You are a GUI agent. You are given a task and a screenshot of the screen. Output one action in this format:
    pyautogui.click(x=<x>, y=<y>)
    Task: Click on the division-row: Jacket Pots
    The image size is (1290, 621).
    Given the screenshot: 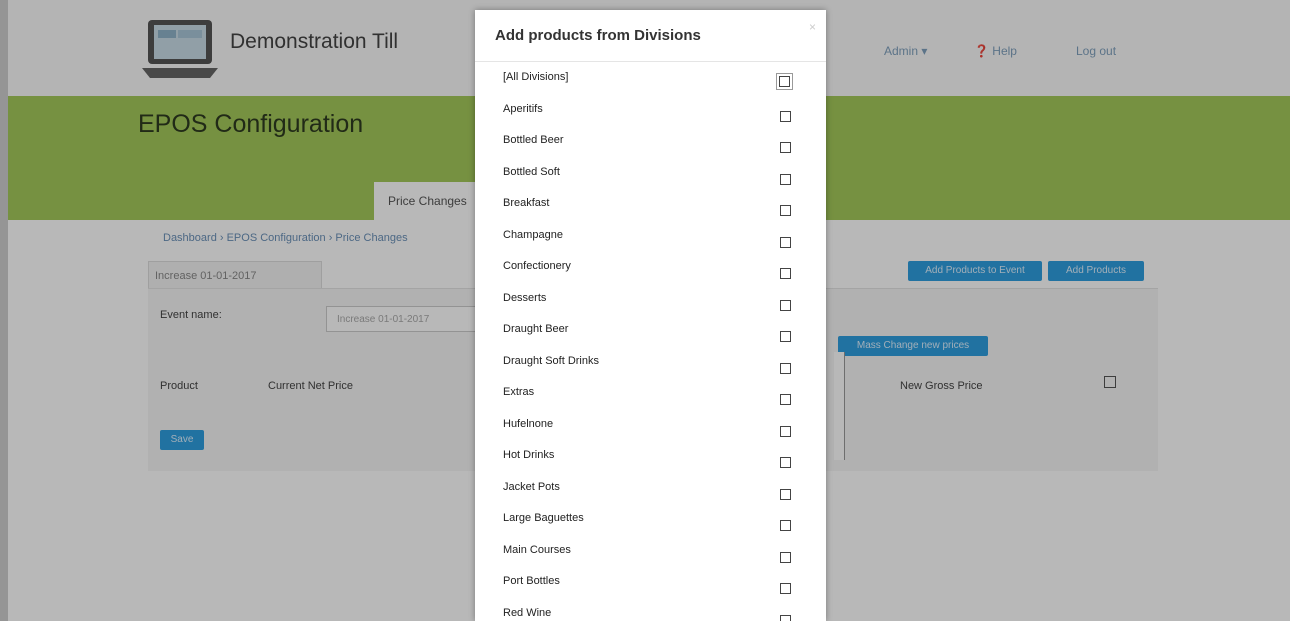 What is the action you would take?
    pyautogui.click(x=650, y=493)
    